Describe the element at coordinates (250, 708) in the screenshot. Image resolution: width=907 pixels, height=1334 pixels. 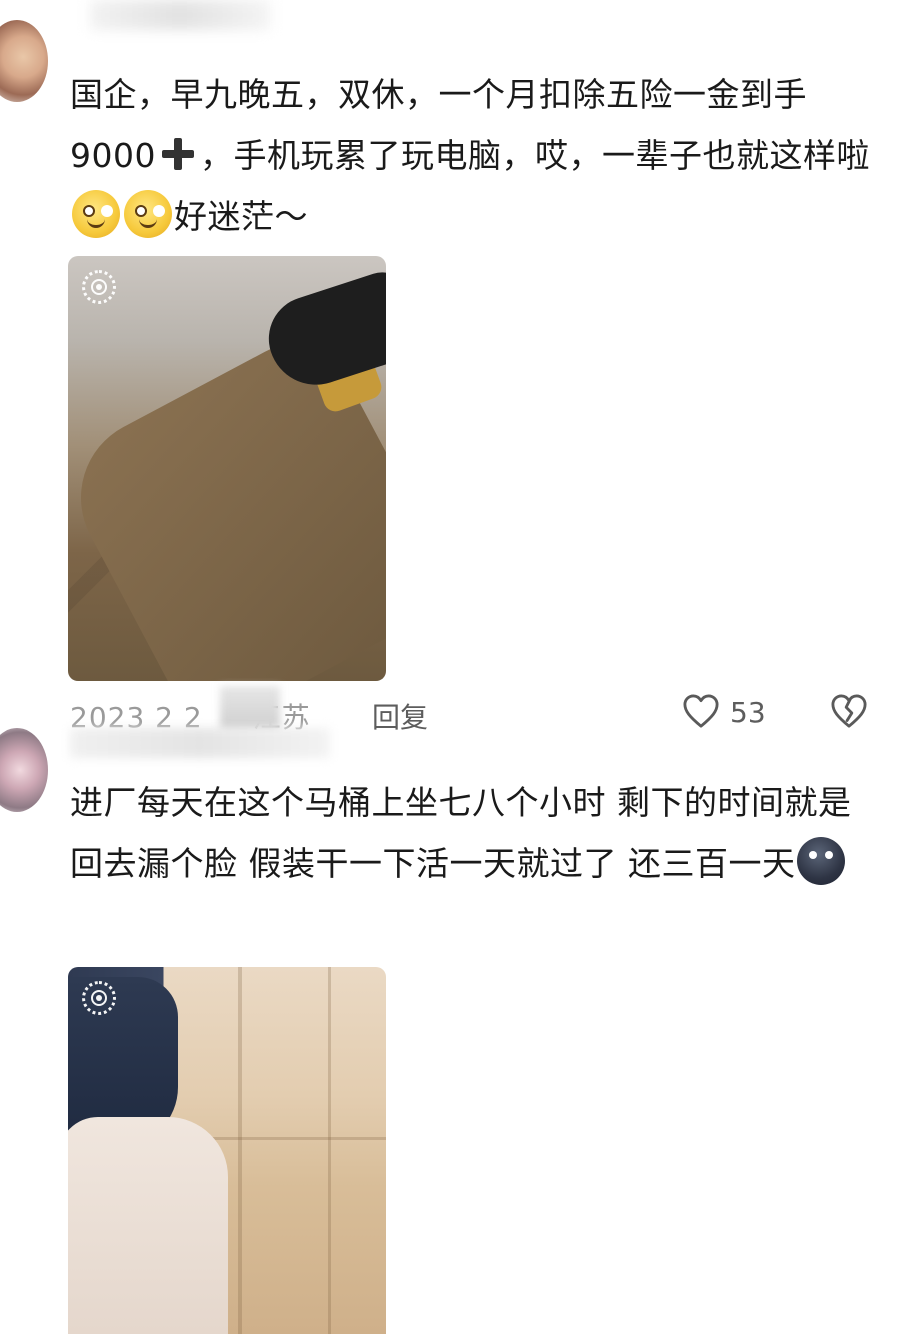
I see `redacted-date` at that location.